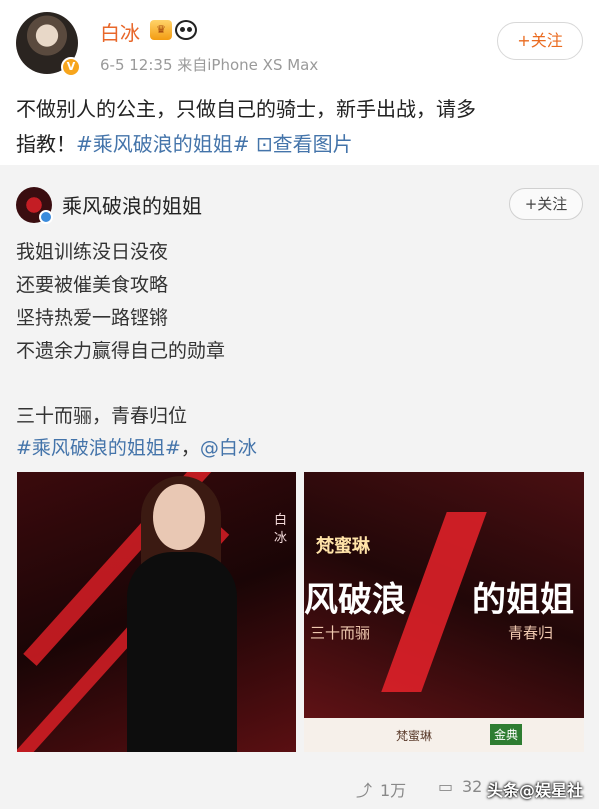  Describe the element at coordinates (121, 351) in the screenshot. I see `repost-line-4: 不遗余力赢得自己的勋章` at that location.